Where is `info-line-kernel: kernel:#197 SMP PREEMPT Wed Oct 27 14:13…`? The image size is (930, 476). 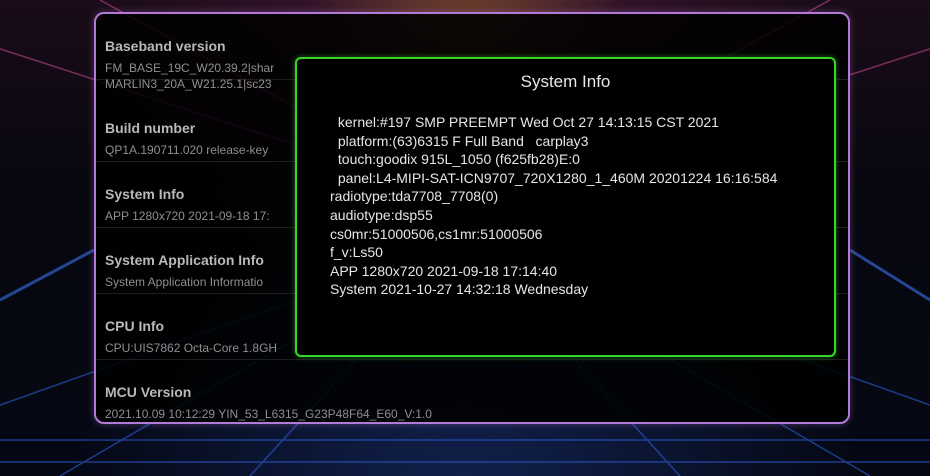 info-line-kernel: kernel:#197 SMP PREEMPT Wed Oct 27 14:13… is located at coordinates (526, 122).